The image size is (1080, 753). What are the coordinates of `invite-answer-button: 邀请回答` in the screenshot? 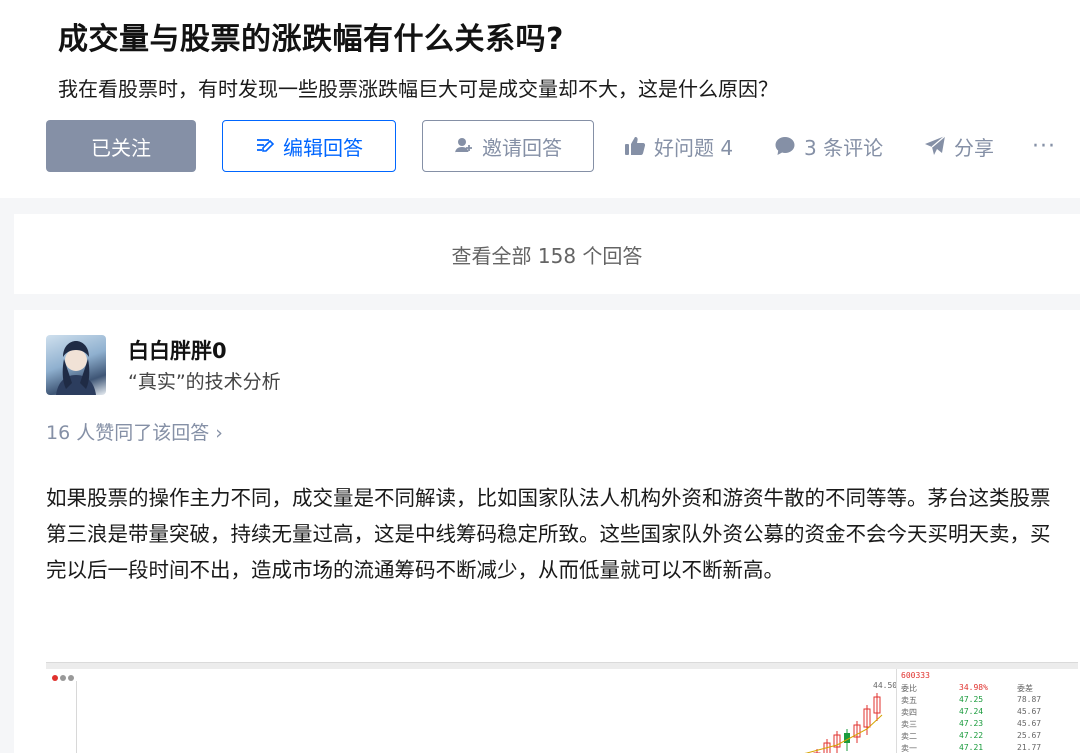 It's located at (508, 146).